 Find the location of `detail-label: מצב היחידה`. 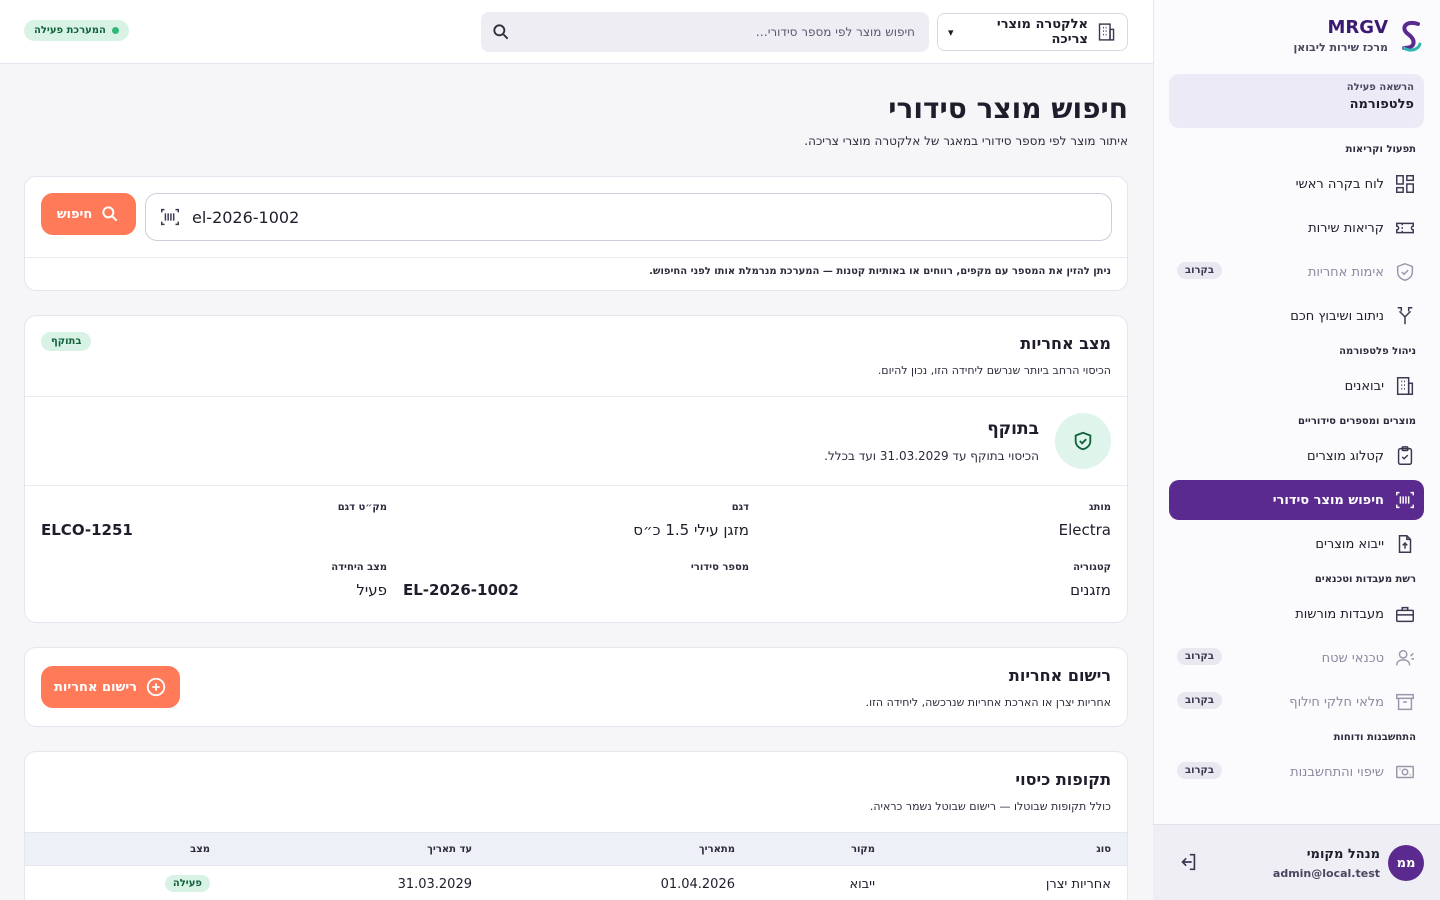

detail-label: מצב היחידה is located at coordinates (359, 567).